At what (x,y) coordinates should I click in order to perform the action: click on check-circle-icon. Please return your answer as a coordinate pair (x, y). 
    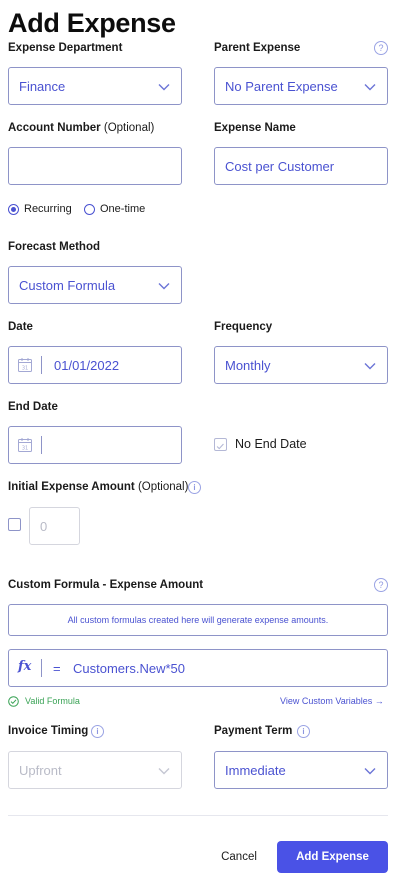
    Looking at the image, I should click on (13, 701).